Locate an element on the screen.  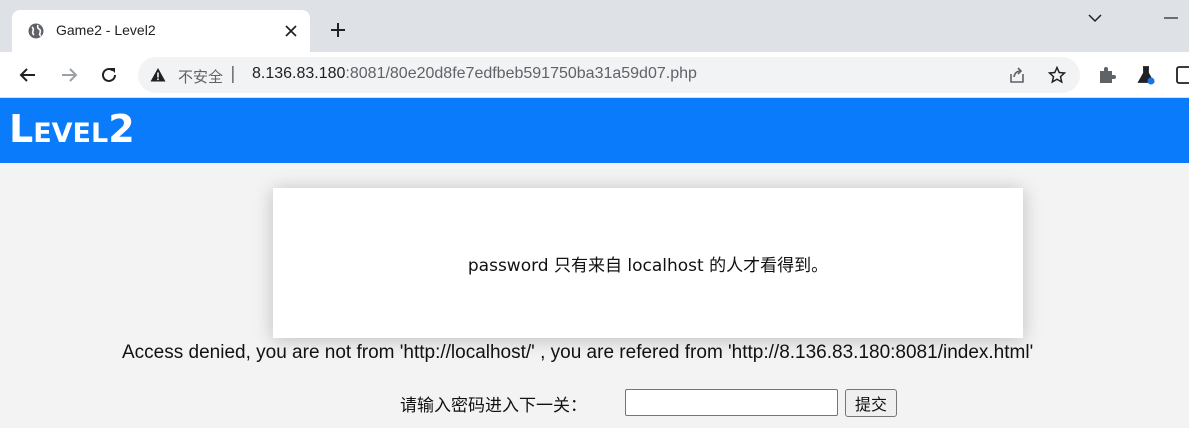
reload-icon is located at coordinates (109, 75).